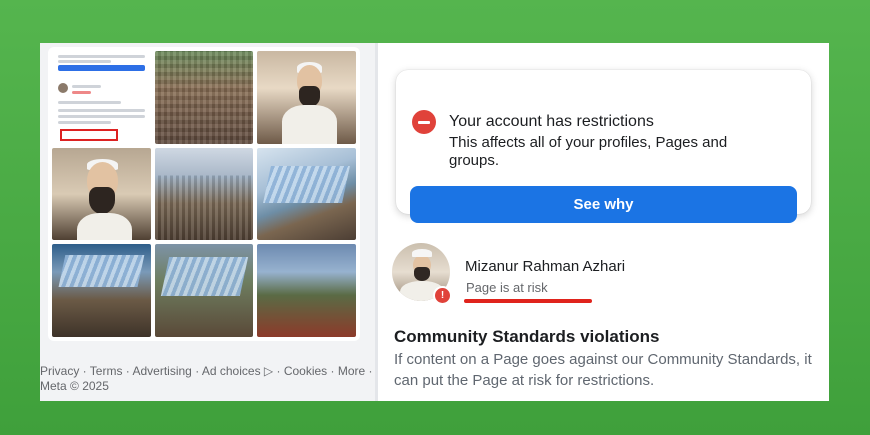 The width and height of the screenshot is (870, 435). I want to click on footer-link-ad-choices: Ad choices, so click(231, 371).